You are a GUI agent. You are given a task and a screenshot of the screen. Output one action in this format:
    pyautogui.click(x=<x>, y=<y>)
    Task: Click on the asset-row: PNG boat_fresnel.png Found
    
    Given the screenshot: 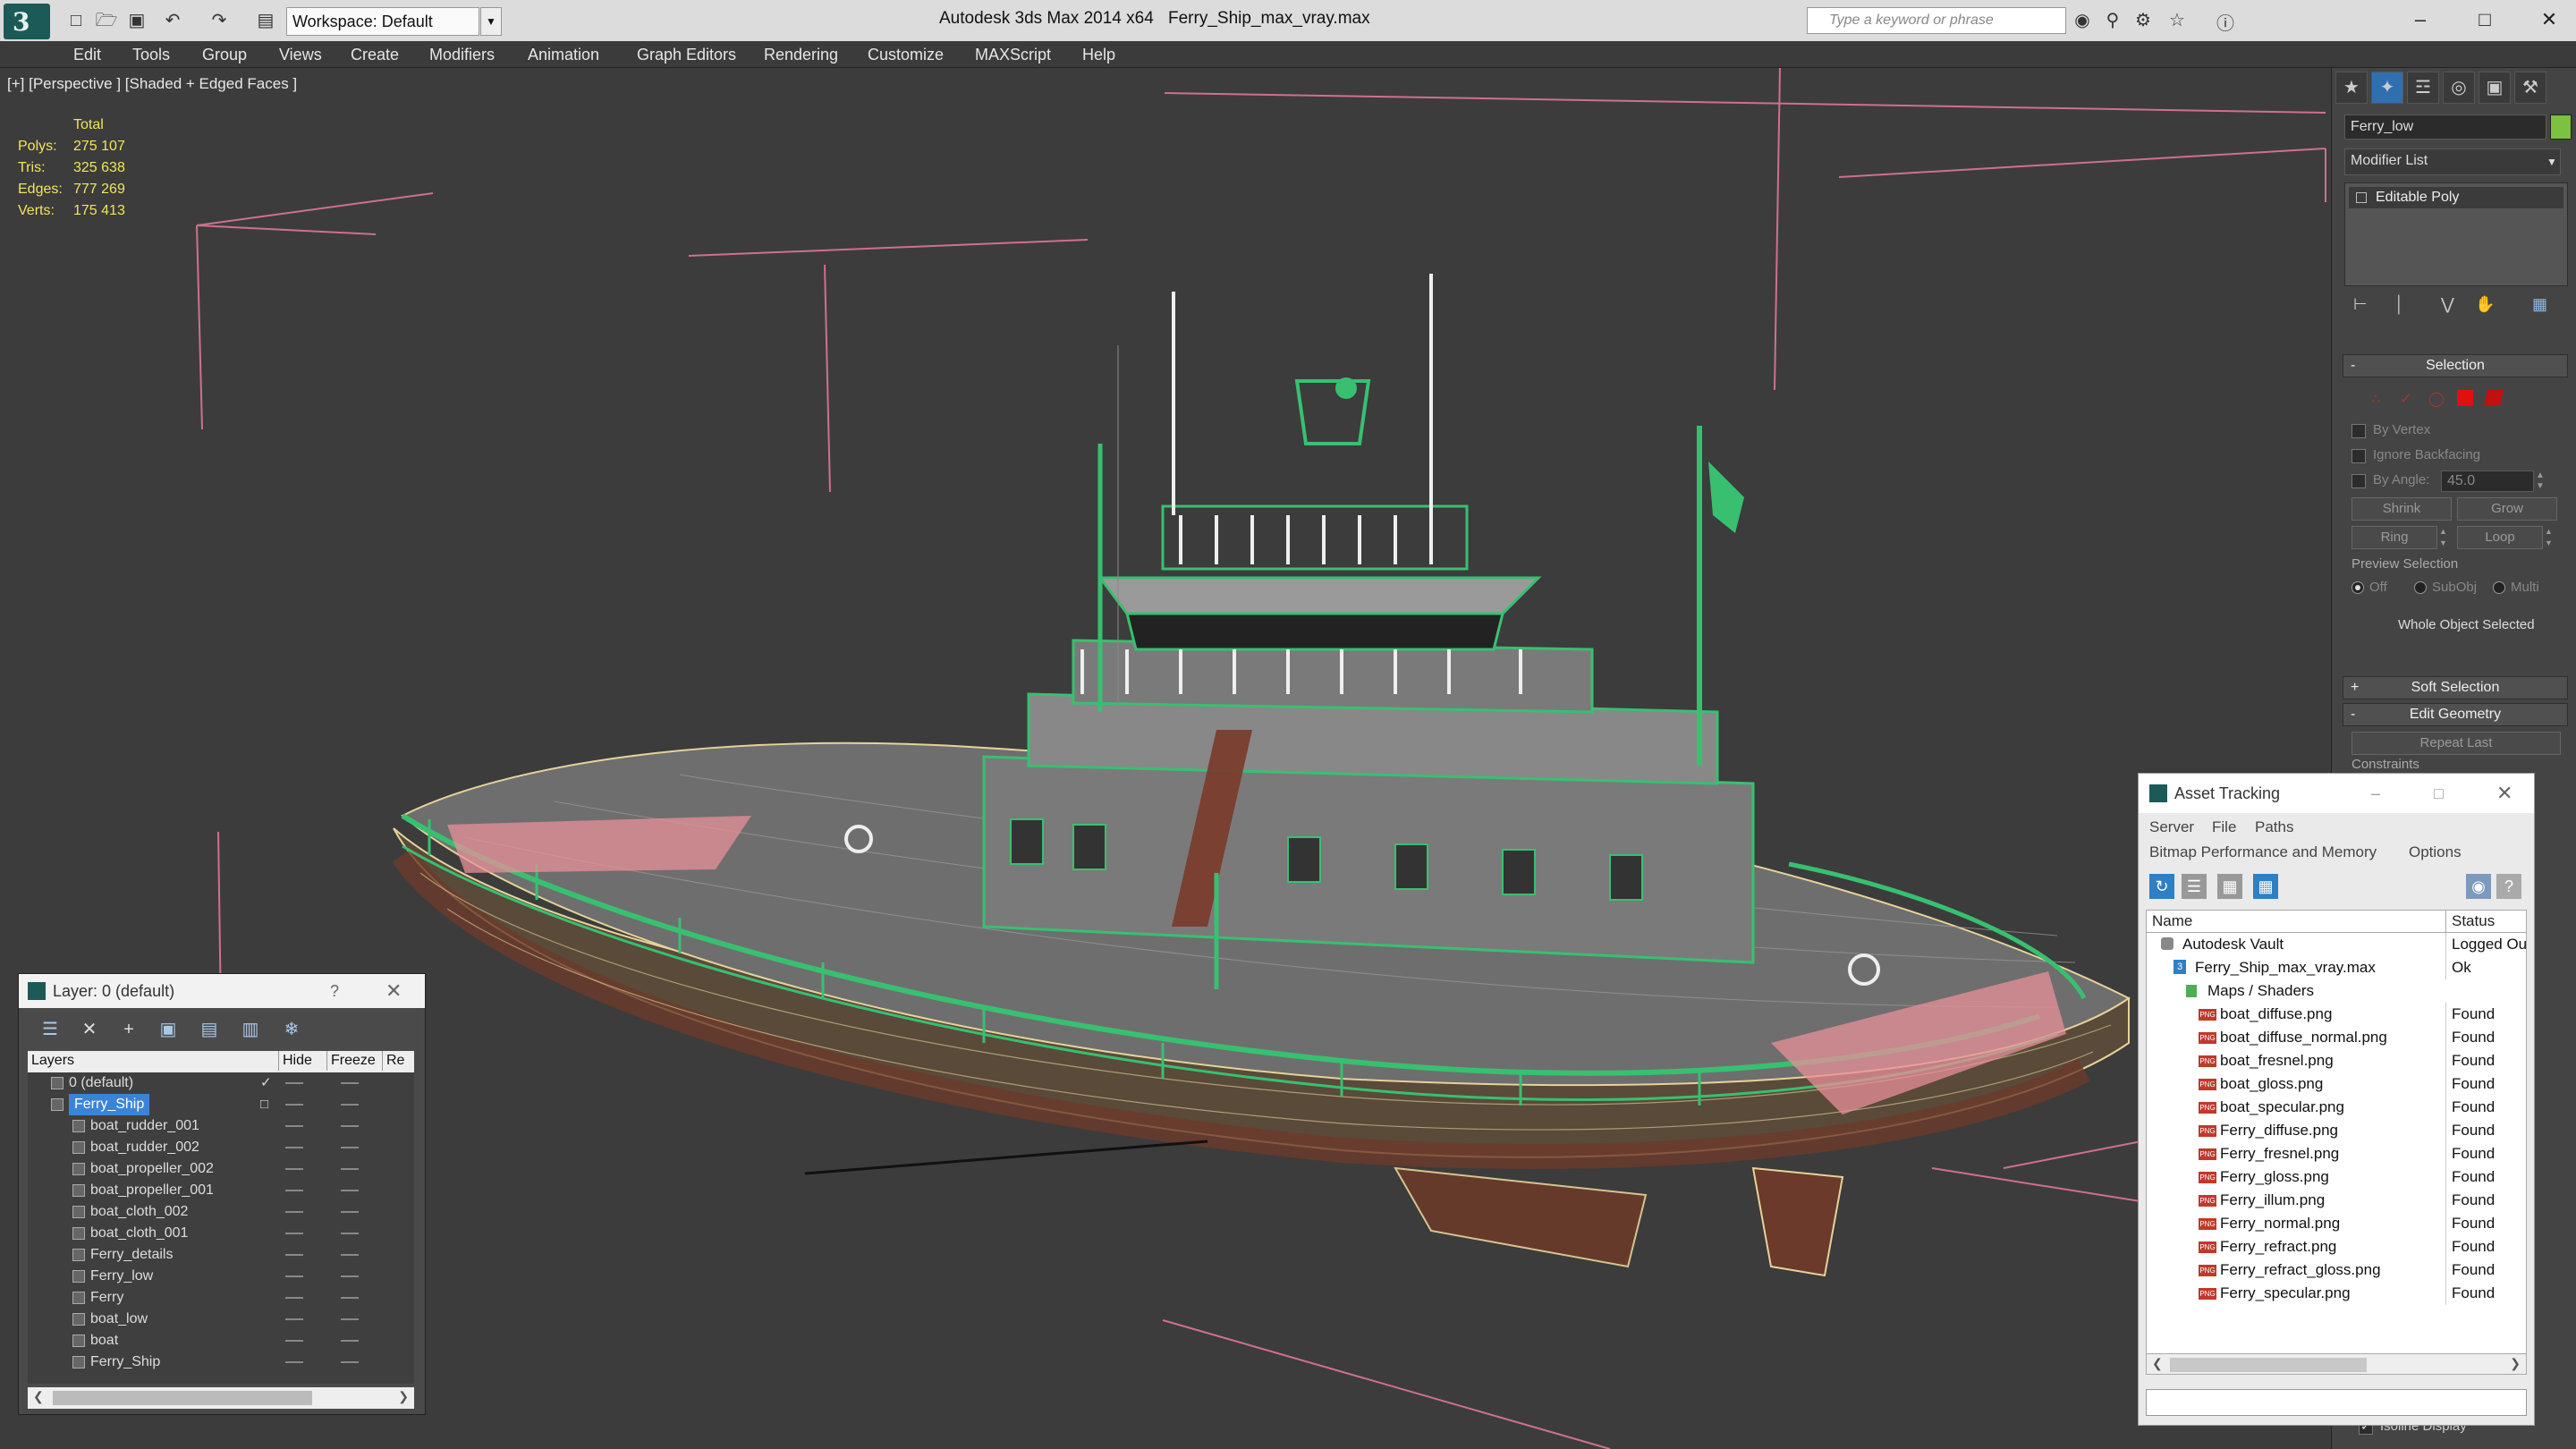 What is the action you would take?
    pyautogui.click(x=2337, y=1060)
    